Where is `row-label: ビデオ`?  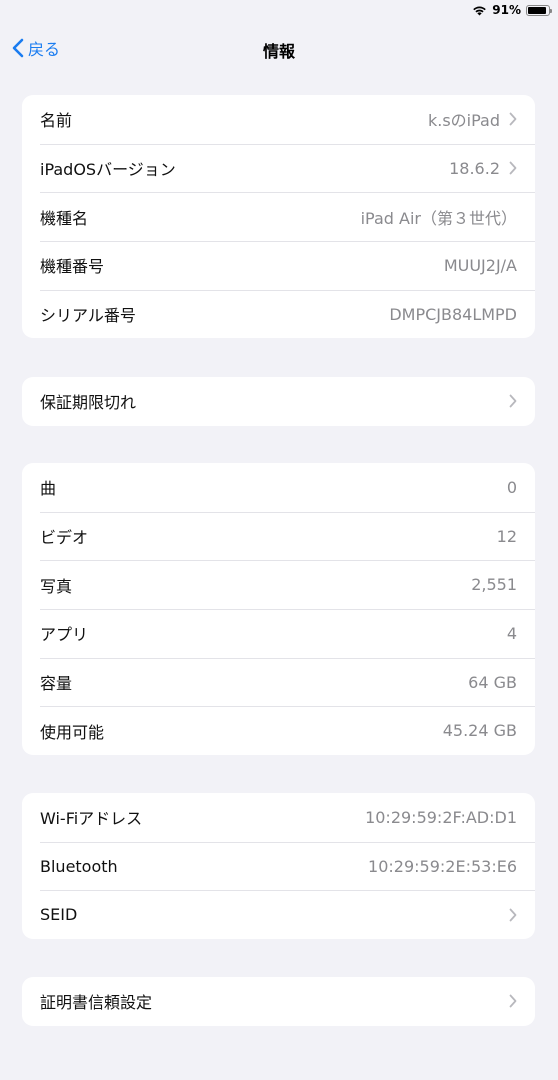 row-label: ビデオ is located at coordinates (64, 538).